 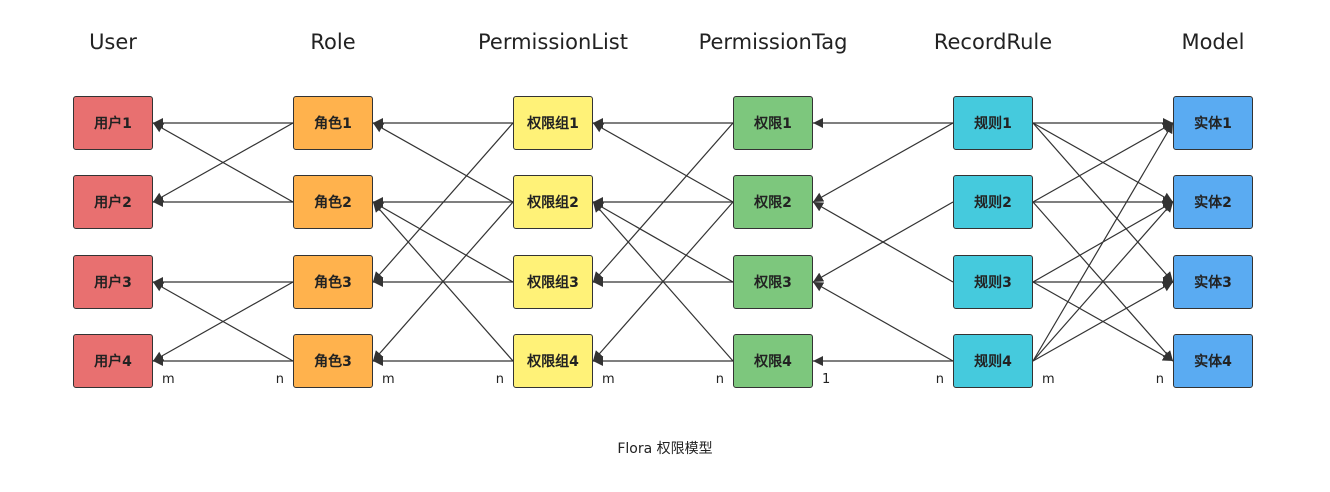 What do you see at coordinates (883, 321) in the screenshot?
I see `arrow-record-rule4-to-permission-tag3` at bounding box center [883, 321].